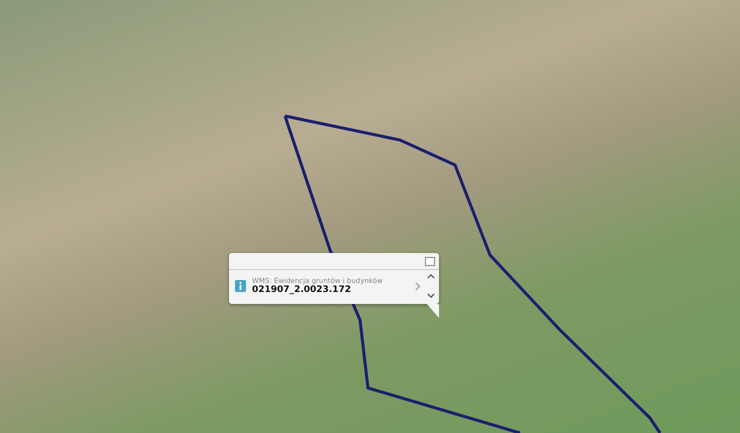 Image resolution: width=740 pixels, height=433 pixels. Describe the element at coordinates (240, 286) in the screenshot. I see `info-icon` at that location.